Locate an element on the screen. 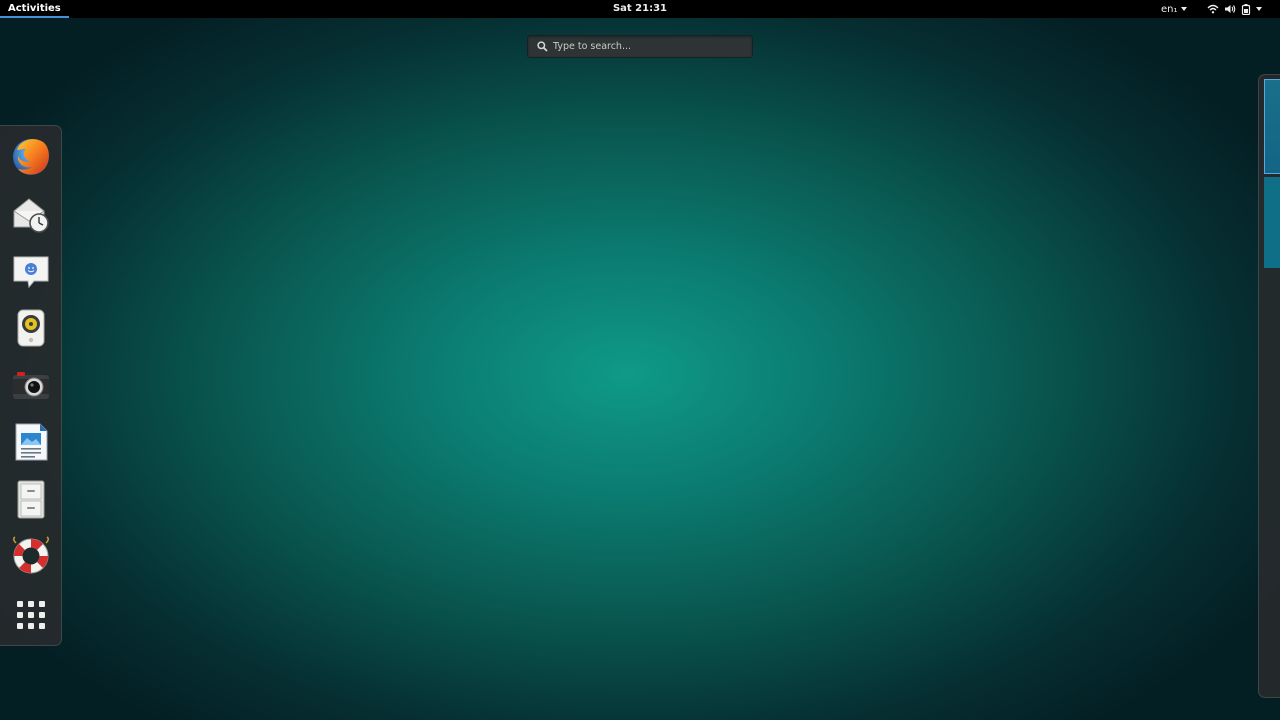  search-icon is located at coordinates (542, 46).